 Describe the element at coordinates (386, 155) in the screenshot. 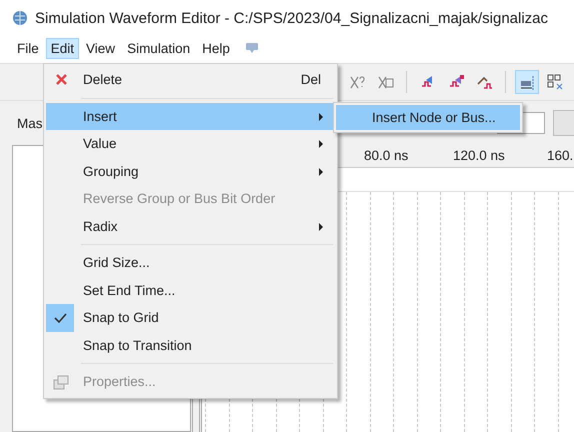

I see `time-label: 80.0 ns` at that location.